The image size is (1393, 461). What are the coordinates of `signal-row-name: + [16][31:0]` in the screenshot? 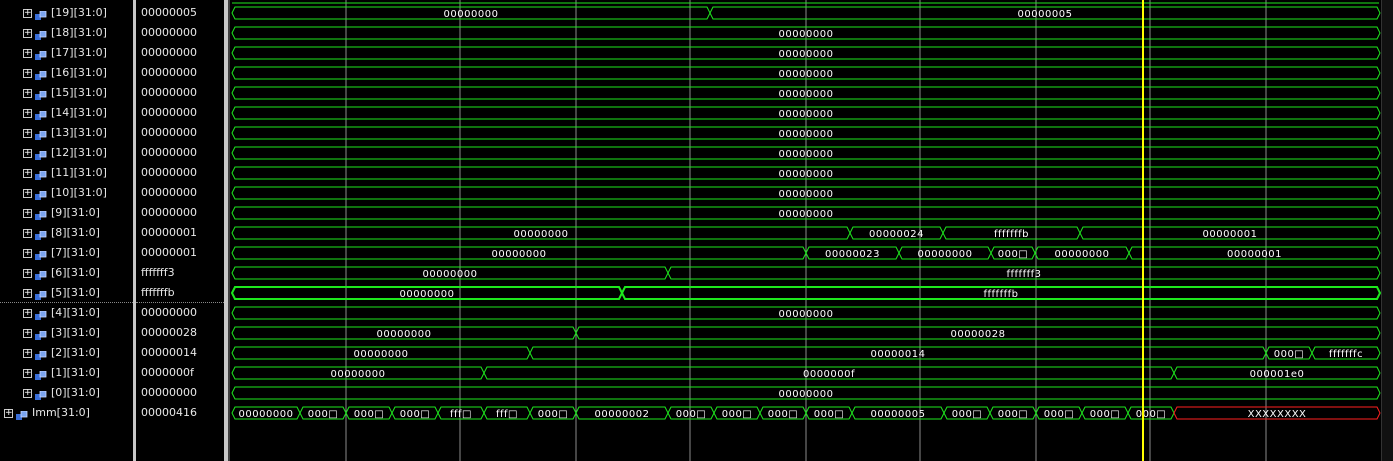 It's located at (66, 73).